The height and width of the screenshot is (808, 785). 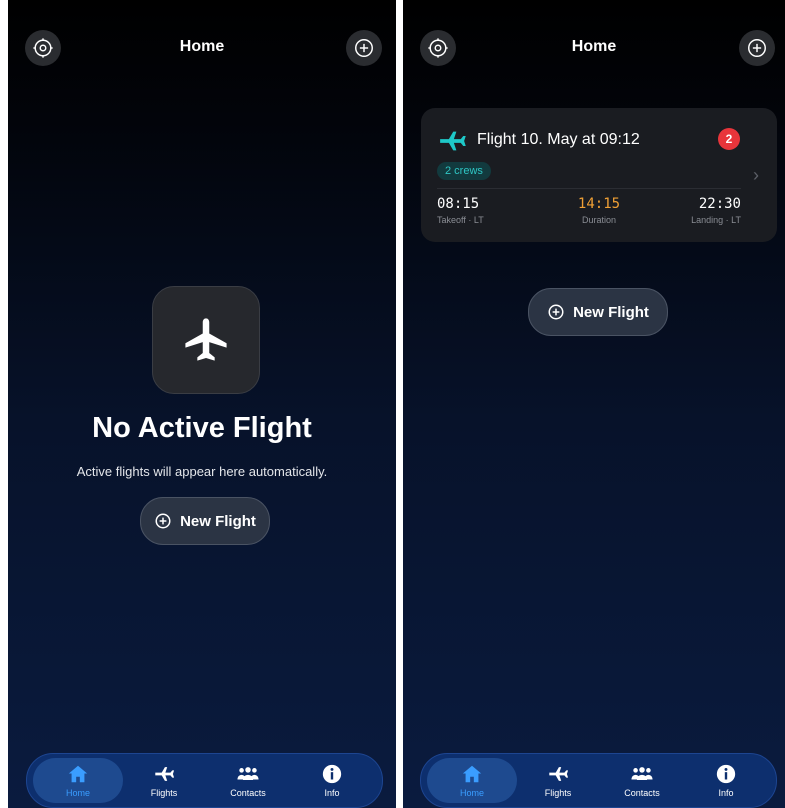 What do you see at coordinates (716, 220) in the screenshot?
I see `landing-label: Landing · LT` at bounding box center [716, 220].